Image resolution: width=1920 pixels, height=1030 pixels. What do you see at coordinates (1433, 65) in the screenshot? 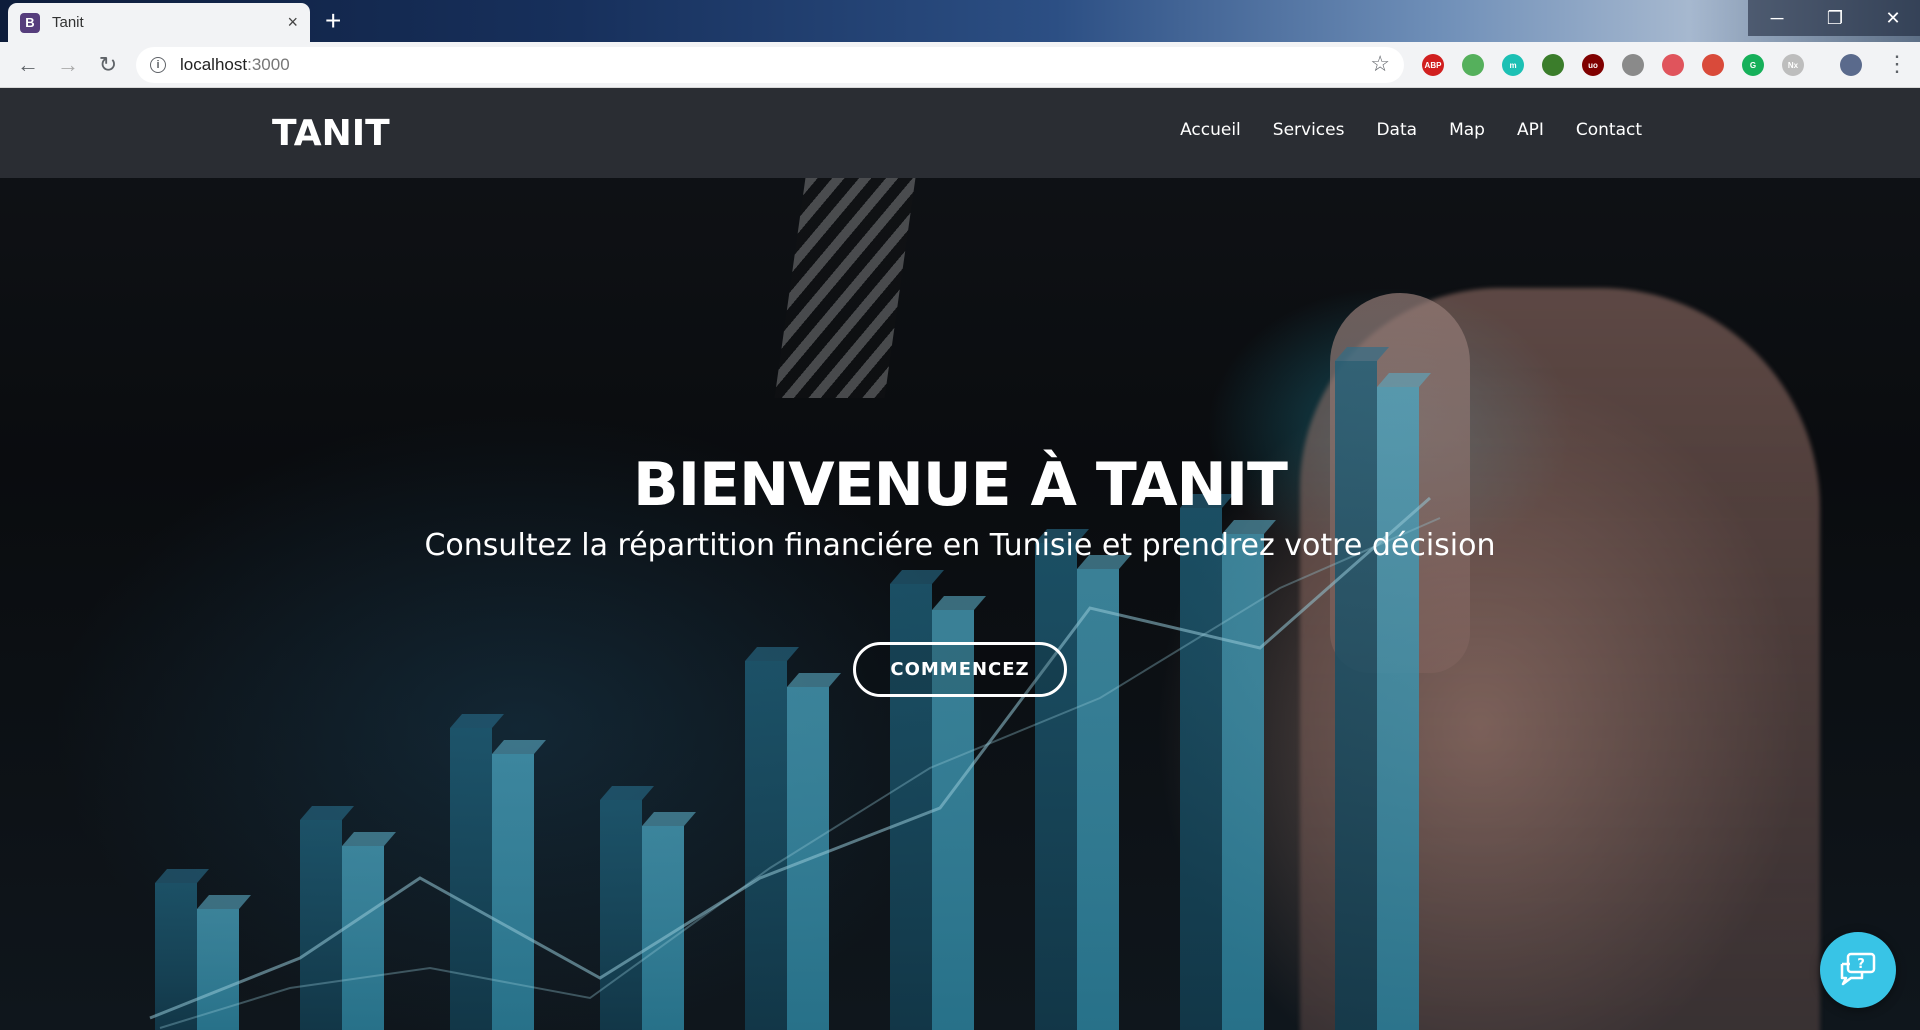
I see `adblock-plus-icon: ABP` at bounding box center [1433, 65].